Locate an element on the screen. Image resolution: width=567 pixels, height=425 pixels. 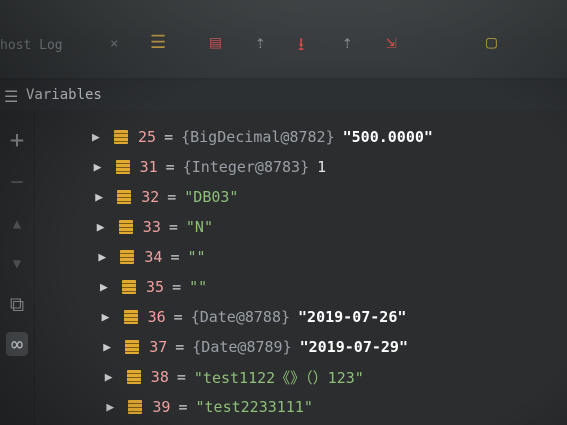
variable-index: 38 is located at coordinates (159, 377).